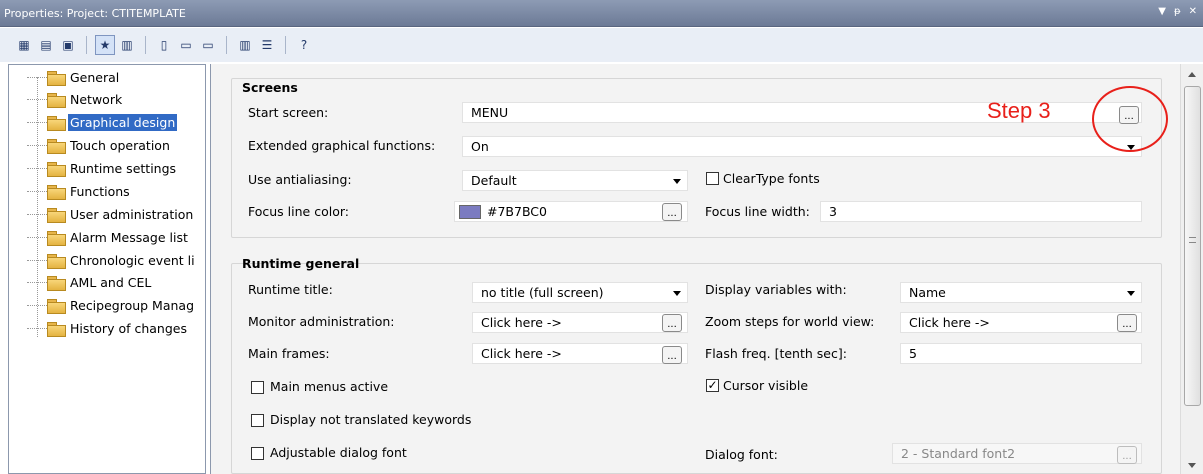  I want to click on tree-item-label: AML and CEL, so click(111, 282).